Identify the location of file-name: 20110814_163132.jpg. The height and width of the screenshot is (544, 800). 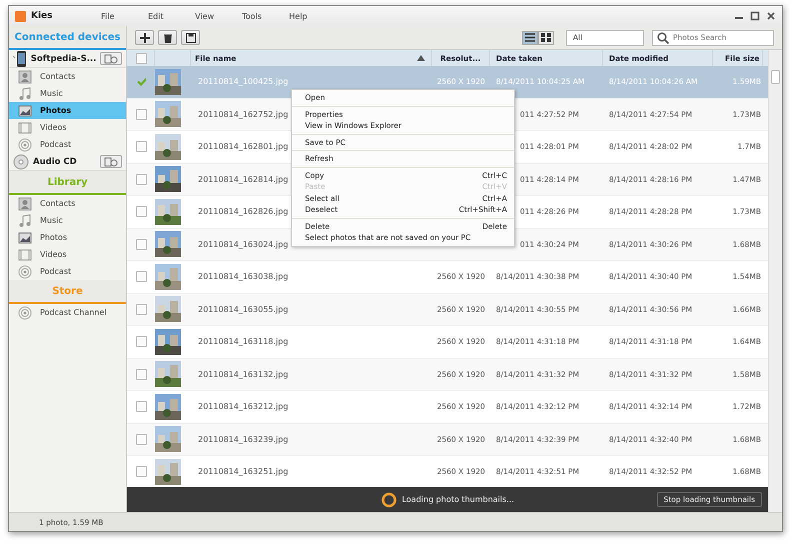
(243, 374).